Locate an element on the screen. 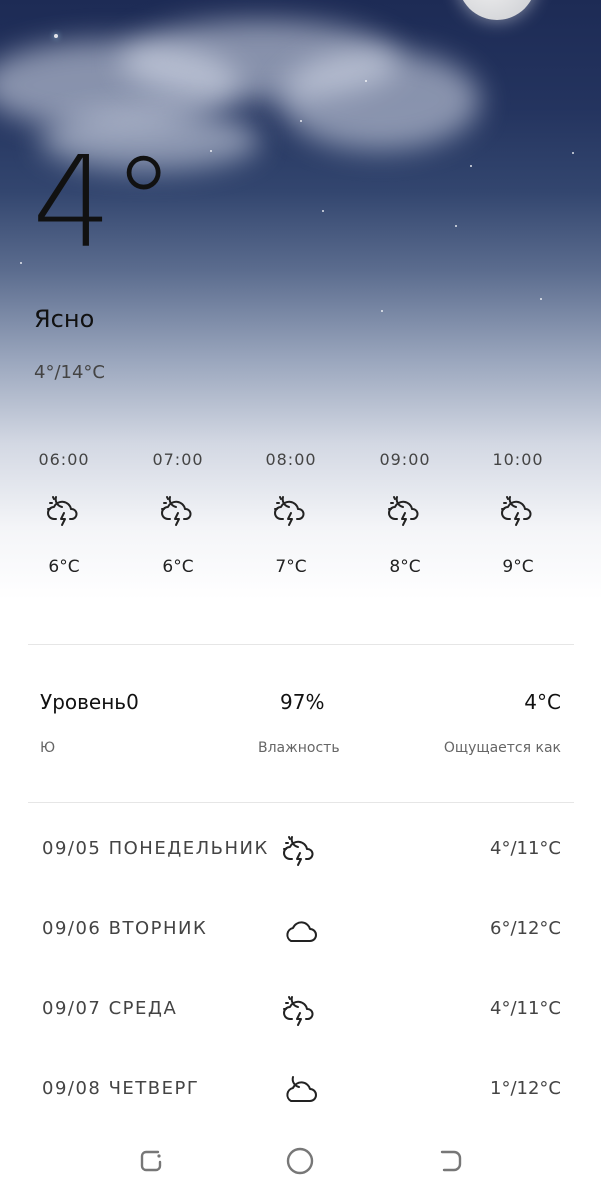  back-button is located at coordinates (451, 1161).